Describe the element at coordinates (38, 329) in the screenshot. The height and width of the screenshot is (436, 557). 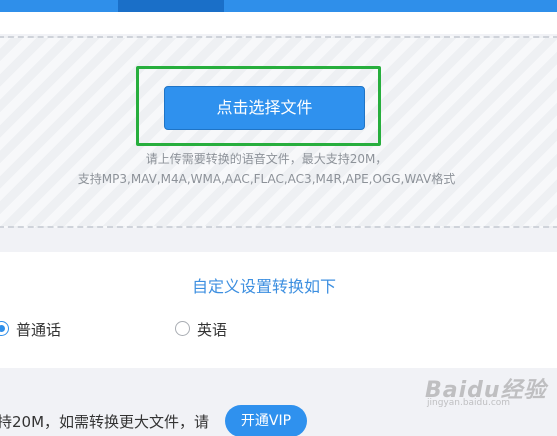
I see `radio-mandarin-label: 普通话` at that location.